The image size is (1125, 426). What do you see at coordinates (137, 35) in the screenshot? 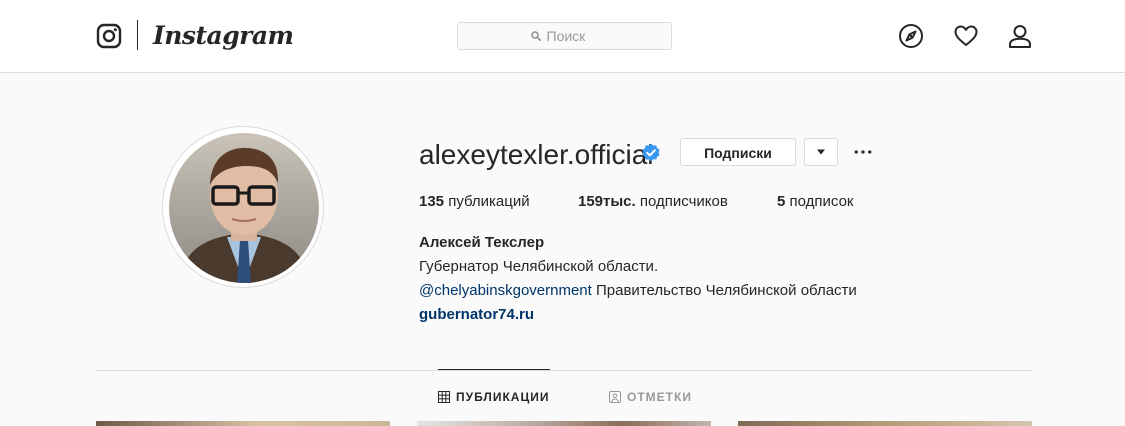
I see `logo-divider` at bounding box center [137, 35].